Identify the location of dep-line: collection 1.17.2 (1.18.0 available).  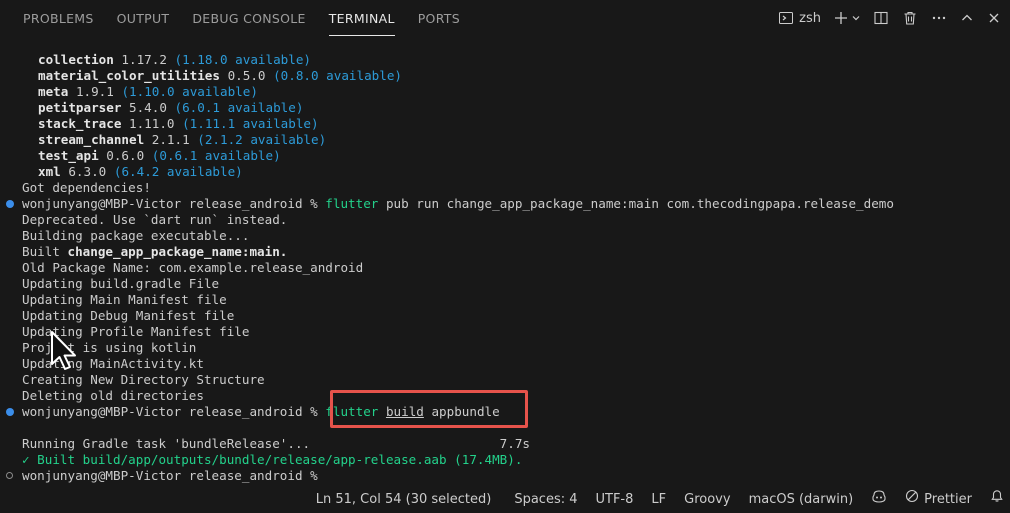
(174, 60).